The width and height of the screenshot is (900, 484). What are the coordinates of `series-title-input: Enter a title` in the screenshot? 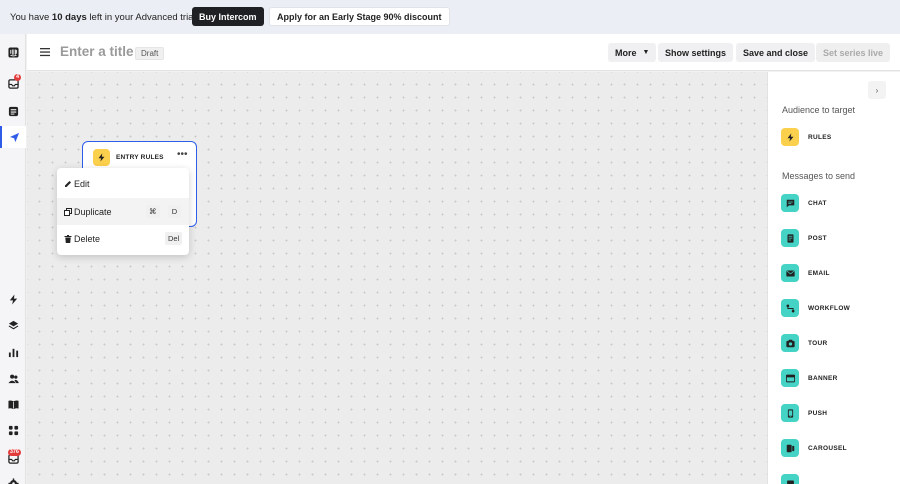 It's located at (97, 51).